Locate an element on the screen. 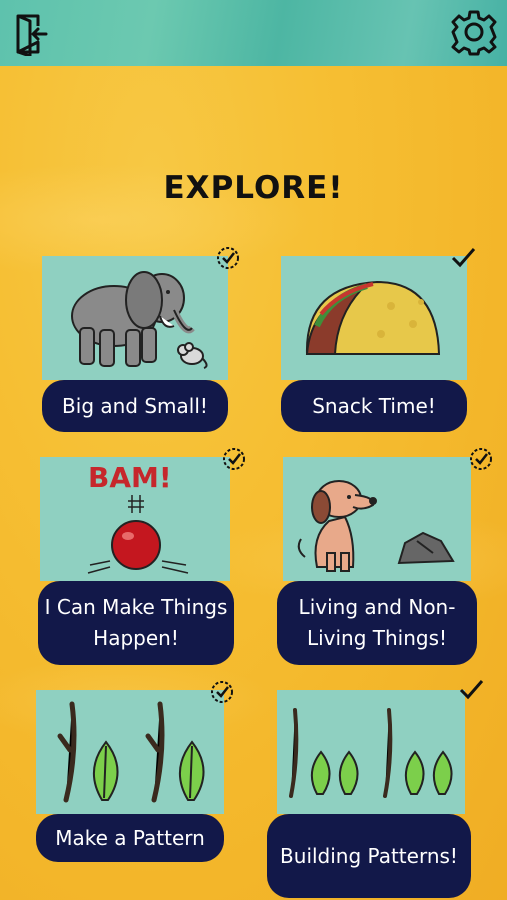 The width and height of the screenshot is (507, 900). activity-card-building-patterns: Building Patterns! is located at coordinates (375, 789).